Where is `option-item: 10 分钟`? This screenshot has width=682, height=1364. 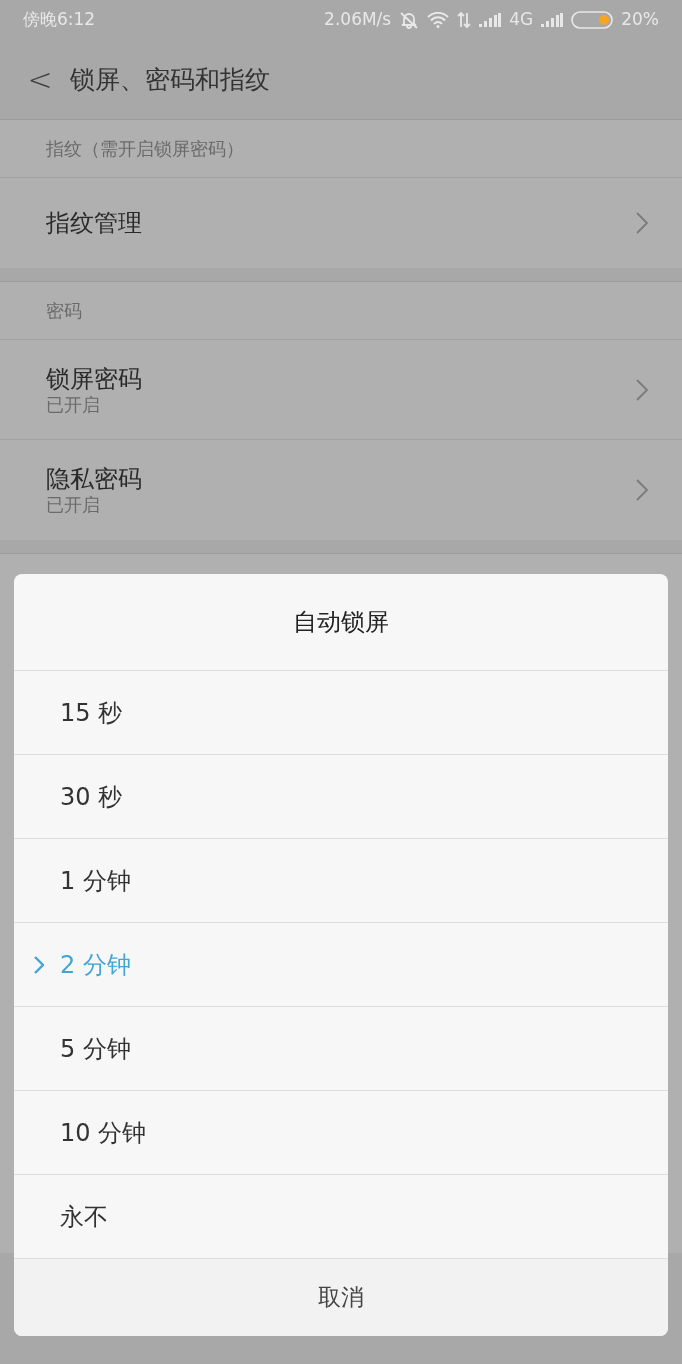
option-item: 10 分钟 is located at coordinates (341, 1133).